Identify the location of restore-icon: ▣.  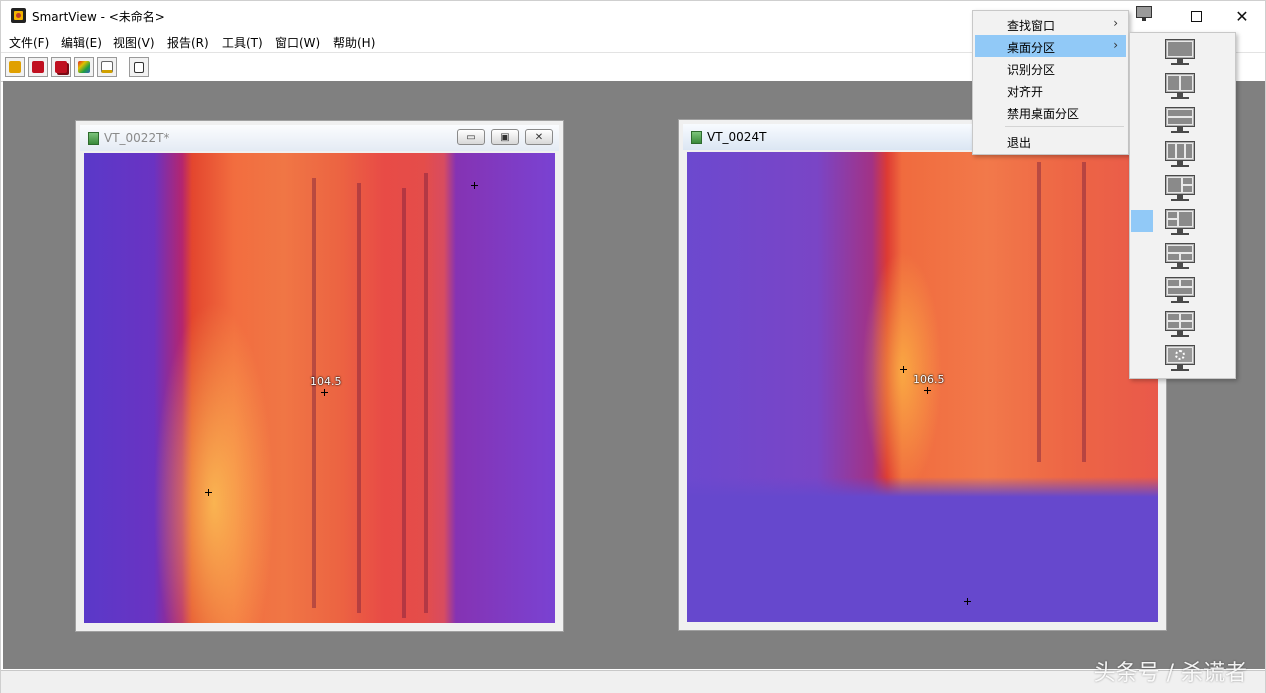
(505, 137).